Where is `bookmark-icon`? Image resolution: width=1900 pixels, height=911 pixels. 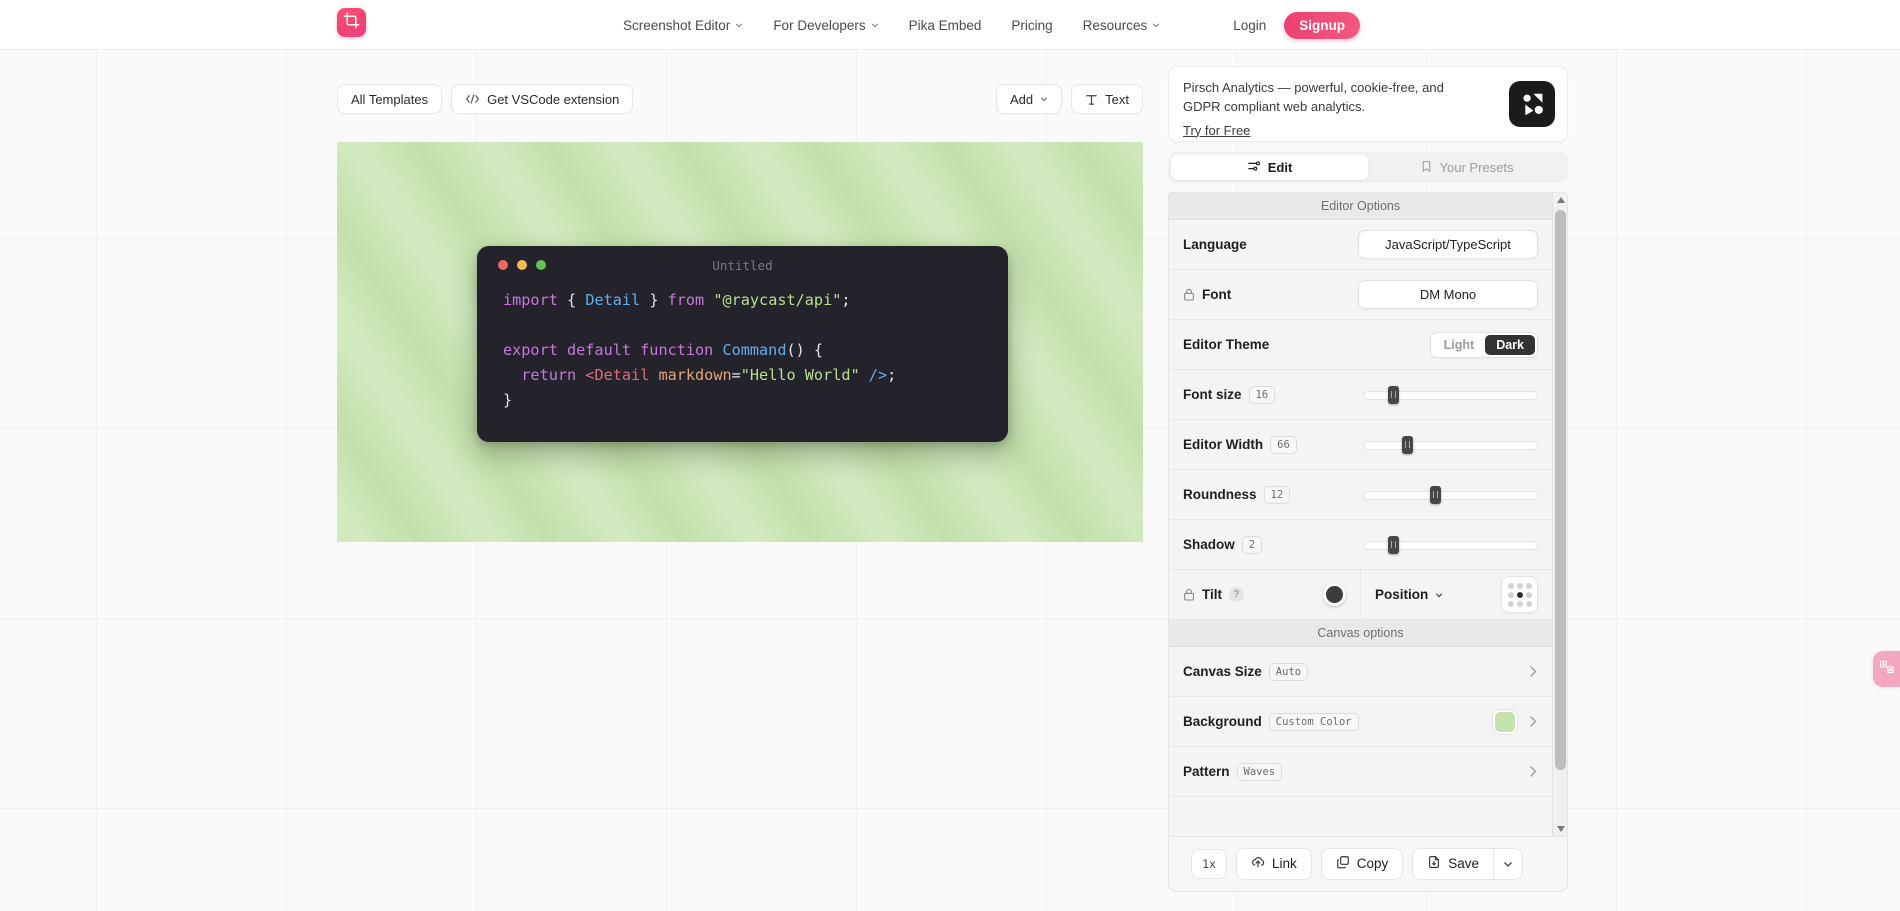 bookmark-icon is located at coordinates (1426, 168).